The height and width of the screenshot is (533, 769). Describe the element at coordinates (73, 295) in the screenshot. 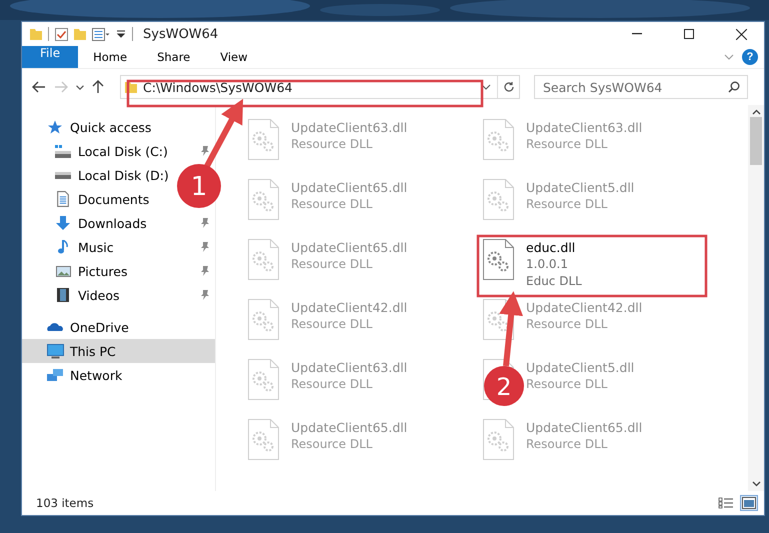

I see `sidebar-item: Videos` at that location.